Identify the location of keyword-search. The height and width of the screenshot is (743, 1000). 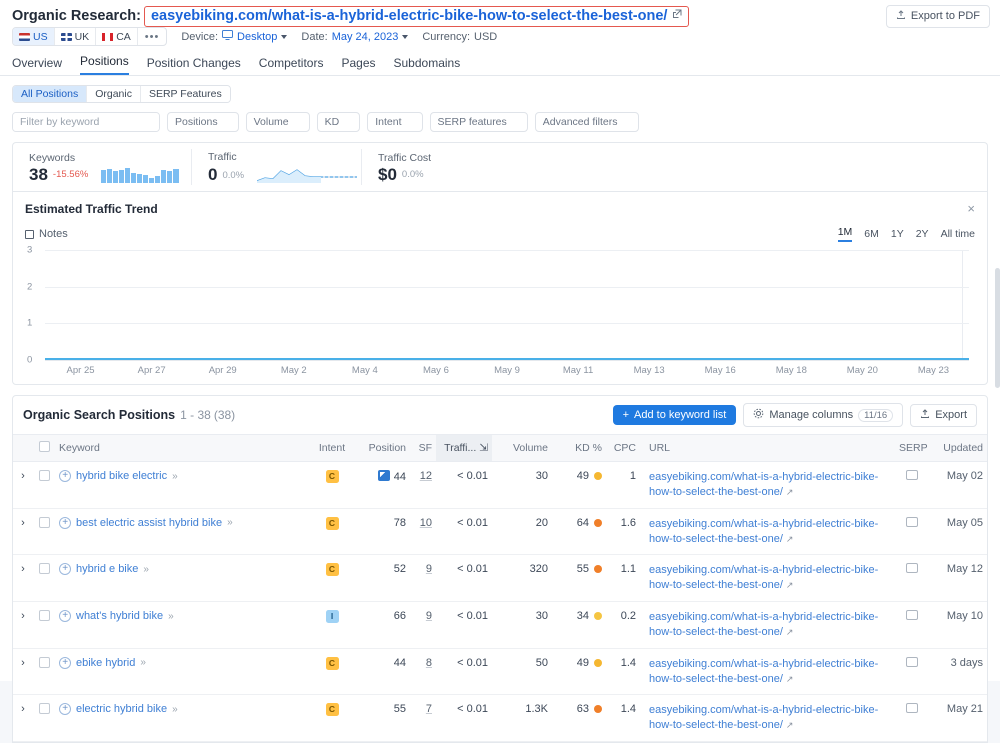
(86, 122).